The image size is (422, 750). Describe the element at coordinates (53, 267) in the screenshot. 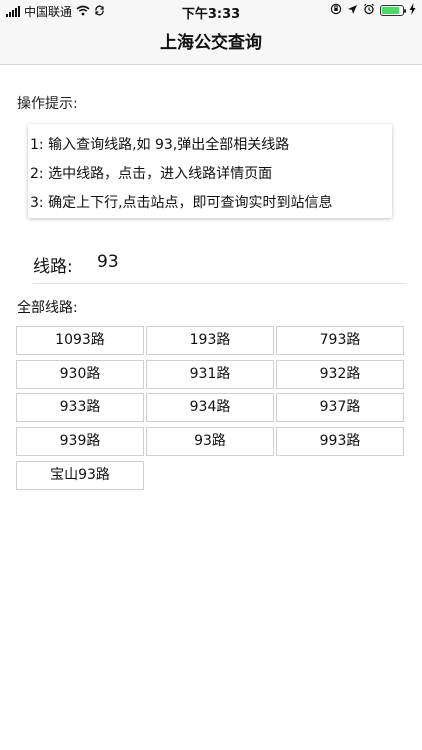

I see `route-input-label: 线路:` at that location.